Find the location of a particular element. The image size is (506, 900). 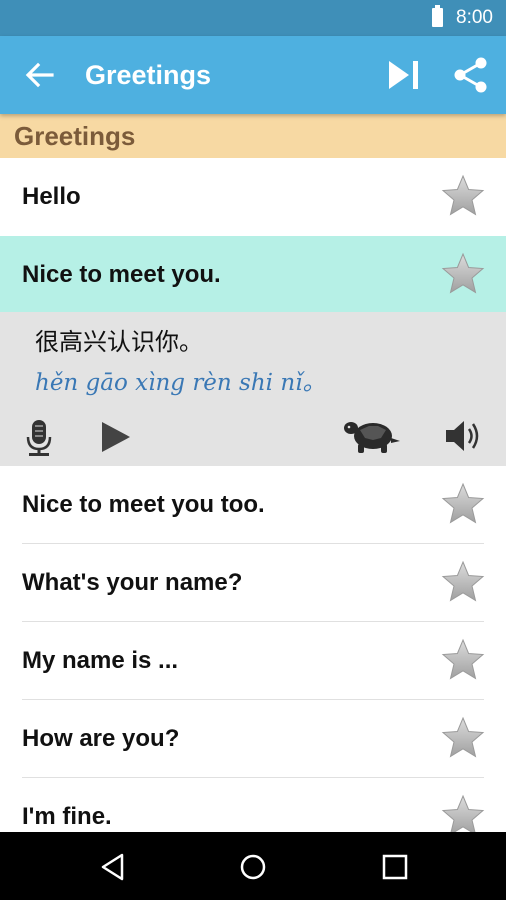

home-circle-icon is located at coordinates (253, 867).